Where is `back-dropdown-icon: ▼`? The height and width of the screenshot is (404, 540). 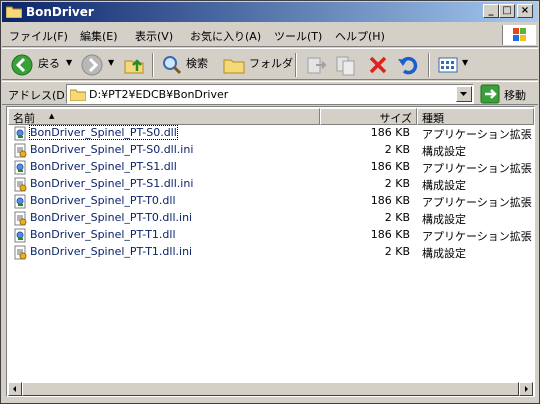 back-dropdown-icon: ▼ is located at coordinates (69, 62).